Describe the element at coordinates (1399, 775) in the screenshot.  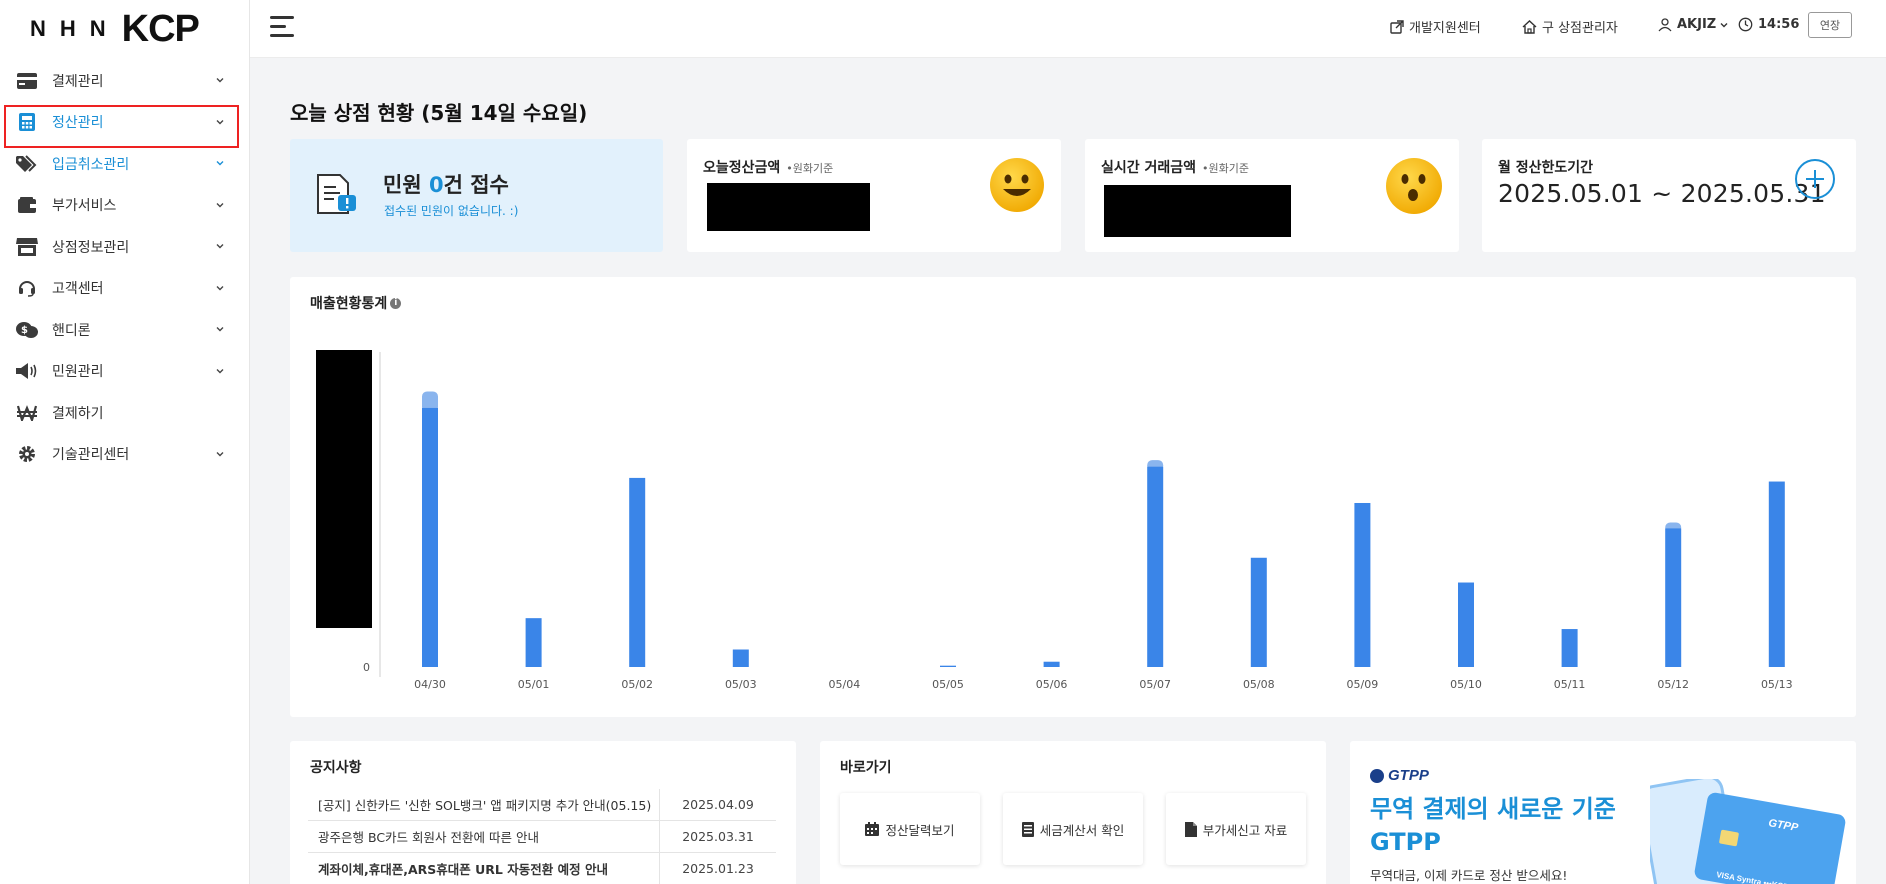
I see `gtpp-logo: GTPP` at that location.